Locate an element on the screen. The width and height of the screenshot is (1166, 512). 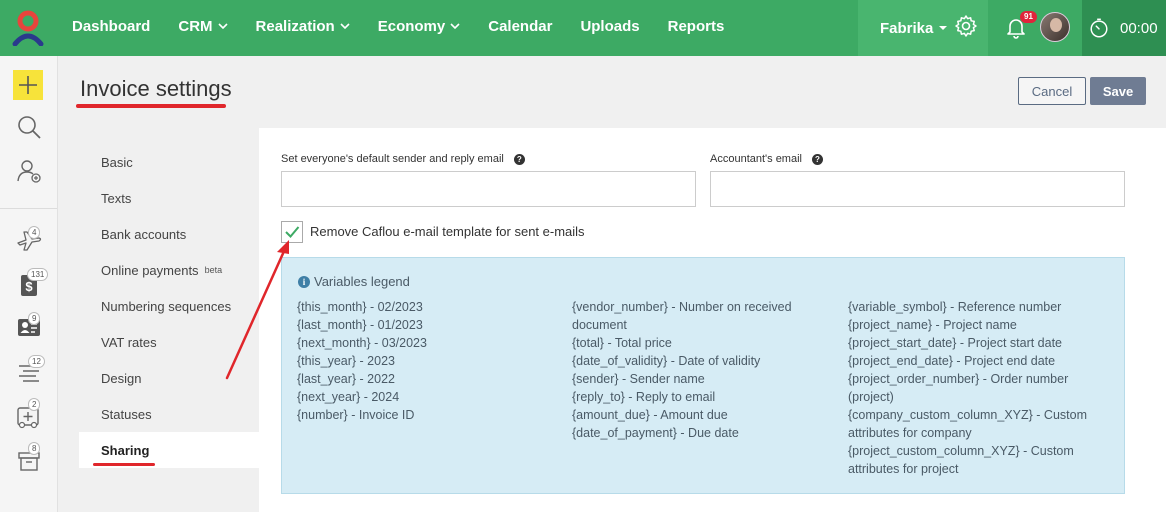
cancel-button: Cancel is located at coordinates (1052, 91).